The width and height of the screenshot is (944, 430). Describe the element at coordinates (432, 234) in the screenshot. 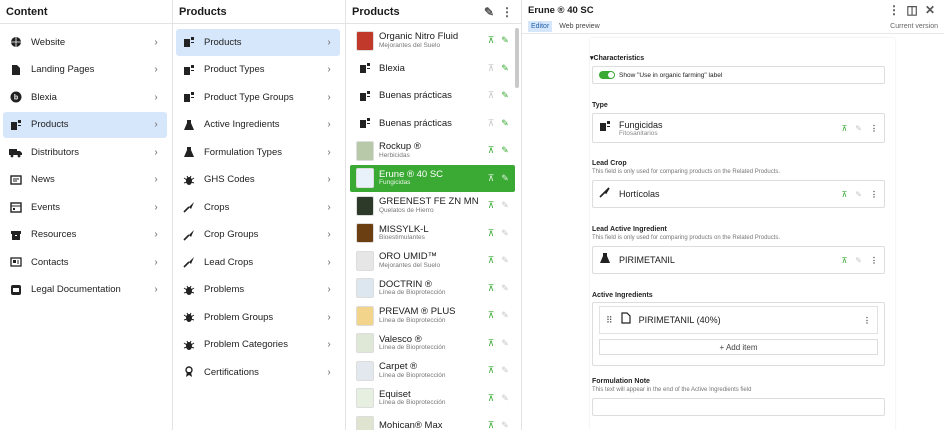

I see `product-list-item: MISSYLK-L Bioestimulantes ⊼ ✎` at that location.